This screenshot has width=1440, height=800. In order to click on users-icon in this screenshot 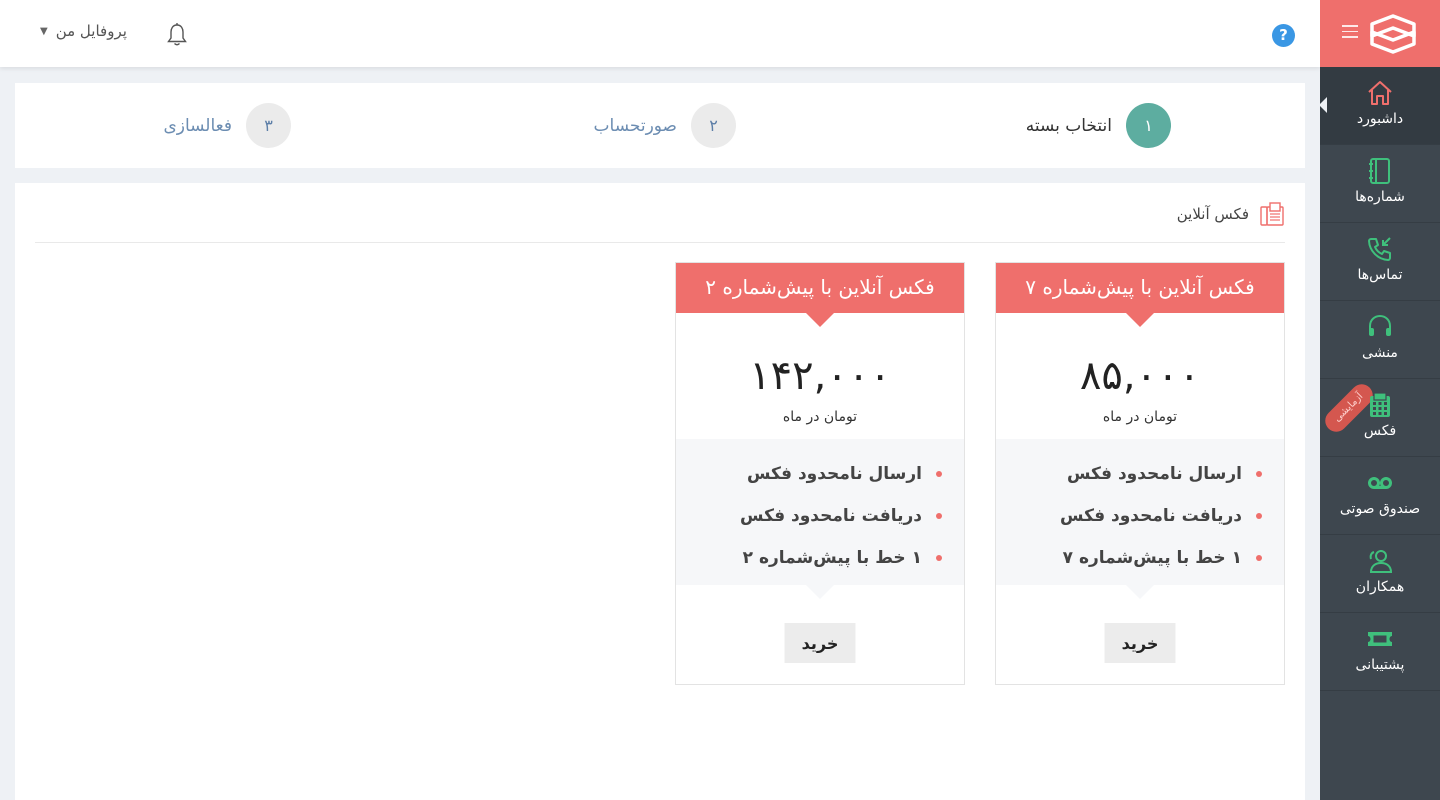, I will do `click(1381, 561)`.